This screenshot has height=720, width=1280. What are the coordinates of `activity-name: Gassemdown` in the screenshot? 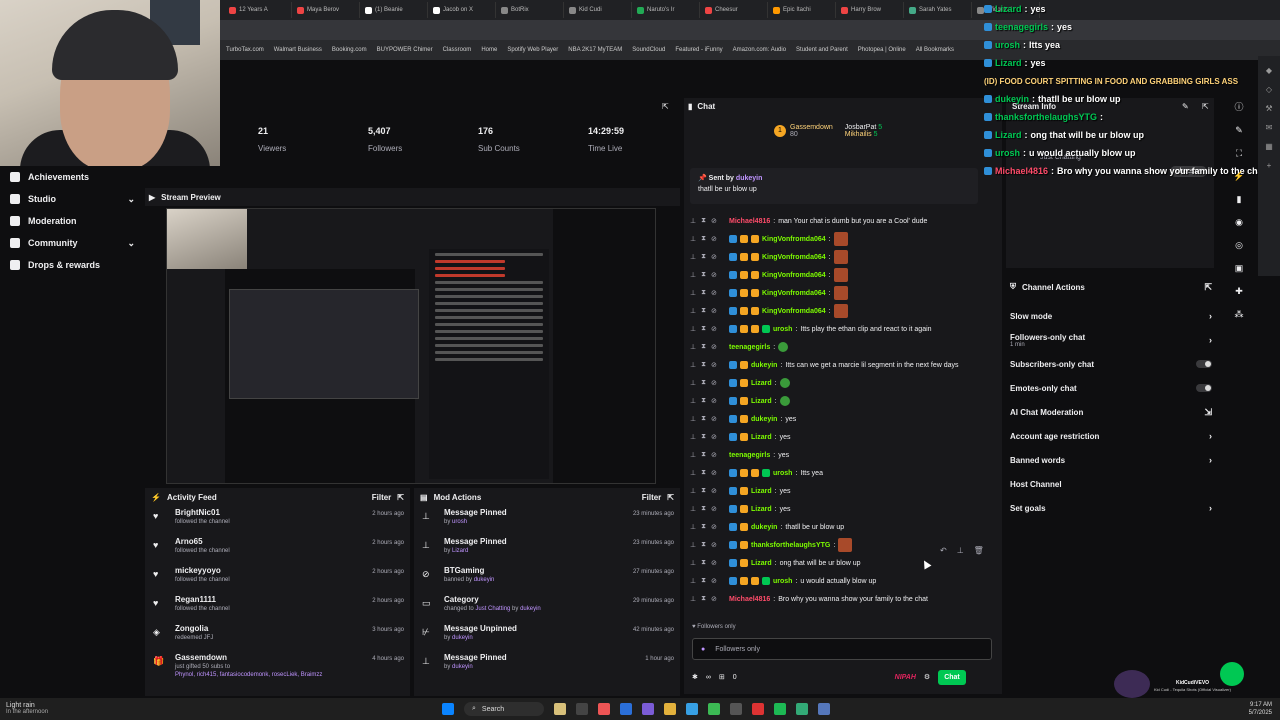 It's located at (273, 657).